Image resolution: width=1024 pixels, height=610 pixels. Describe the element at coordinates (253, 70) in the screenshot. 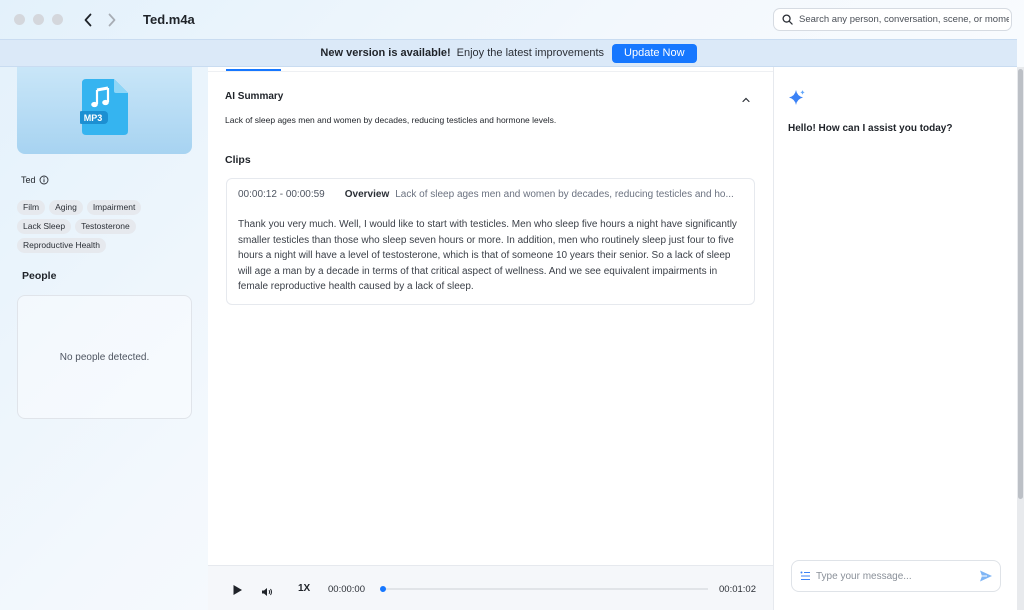

I see `active-tab-indicator` at that location.